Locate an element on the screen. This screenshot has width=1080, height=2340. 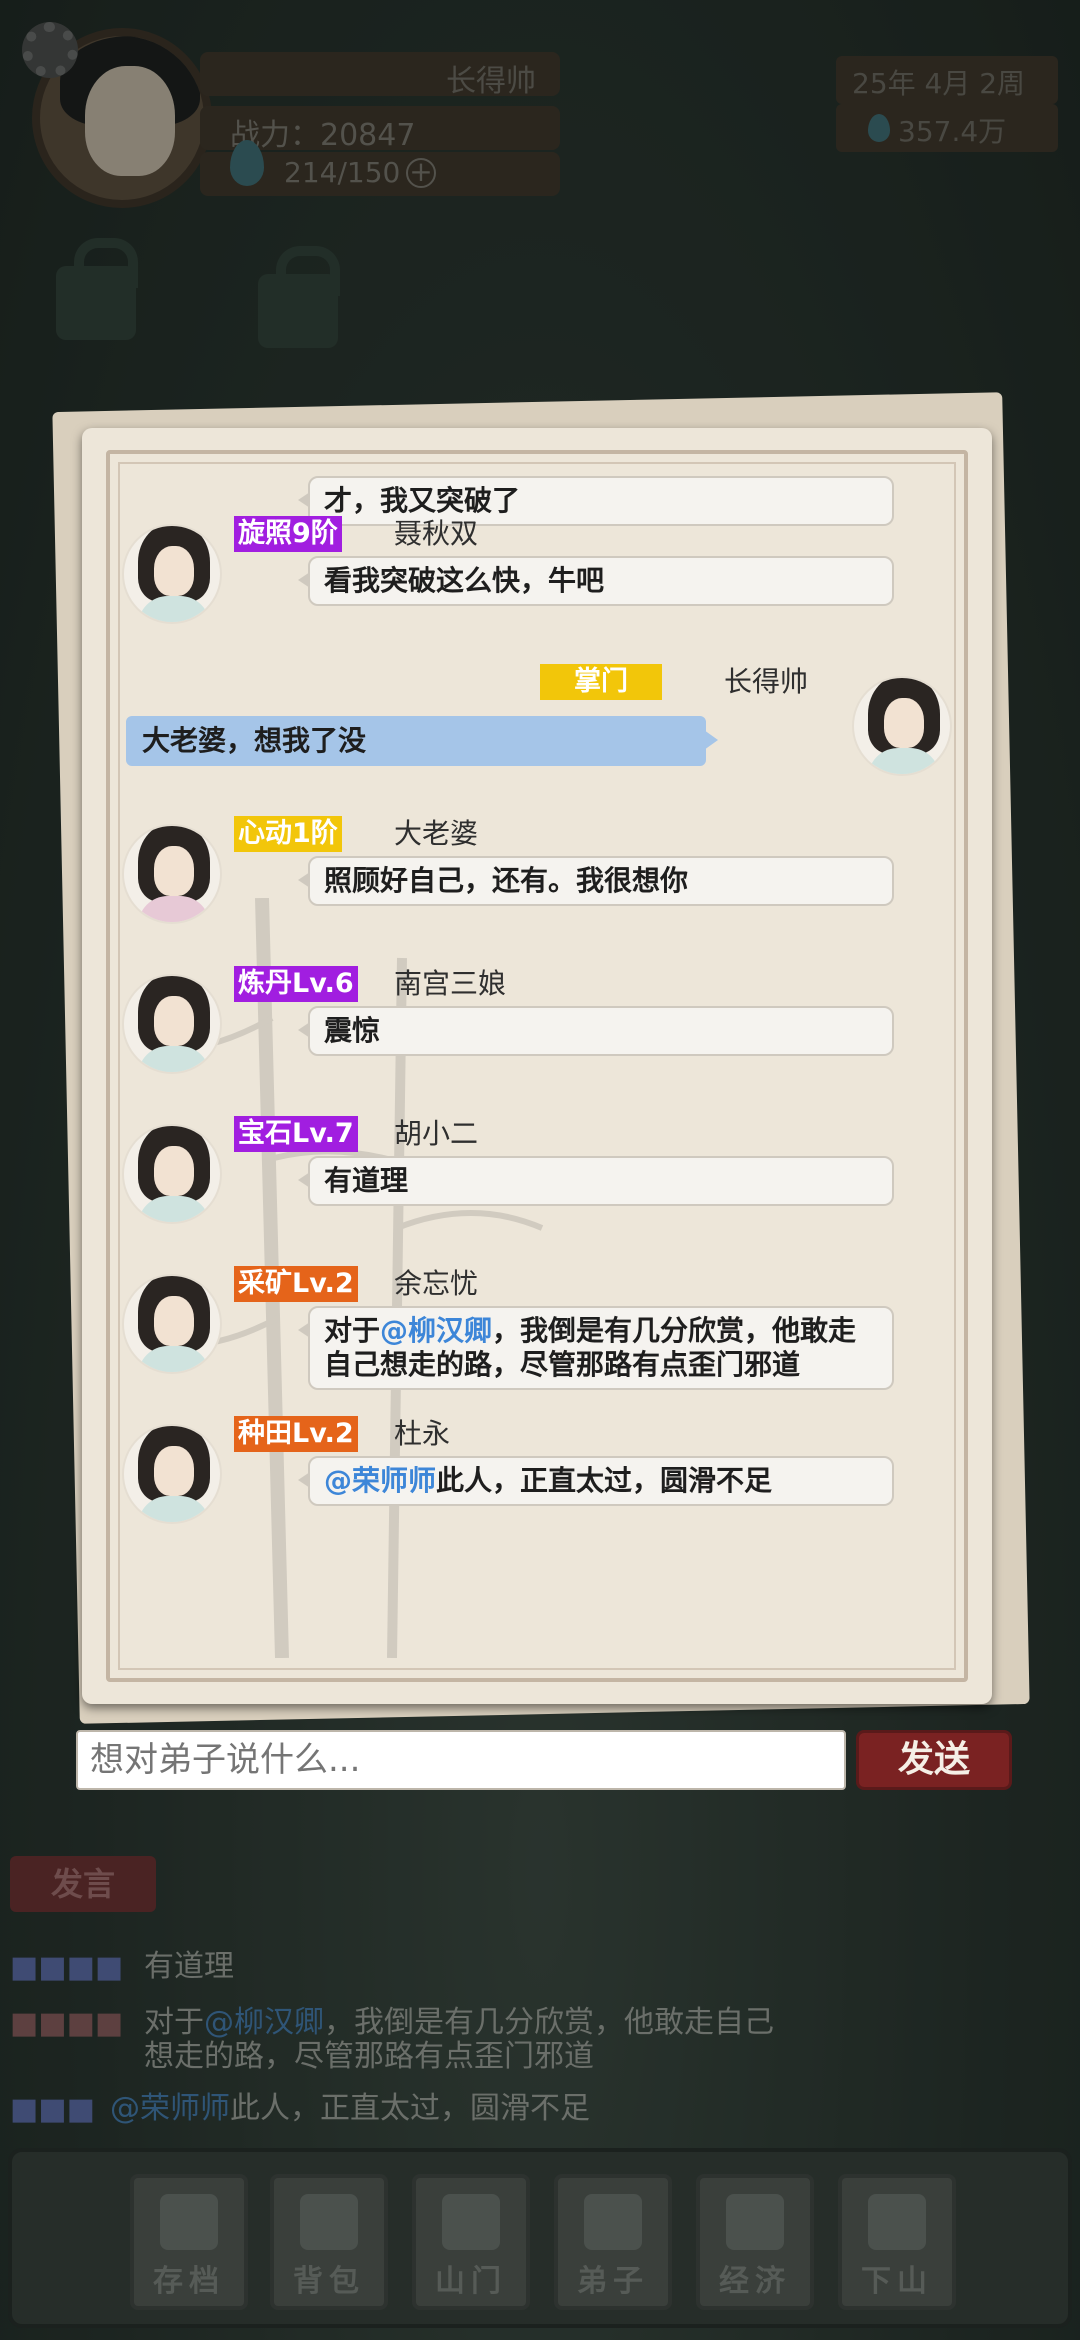
chat-message: 心动1阶 大老婆 照顾好自己，还有。我很想你 is located at coordinates (537, 886).